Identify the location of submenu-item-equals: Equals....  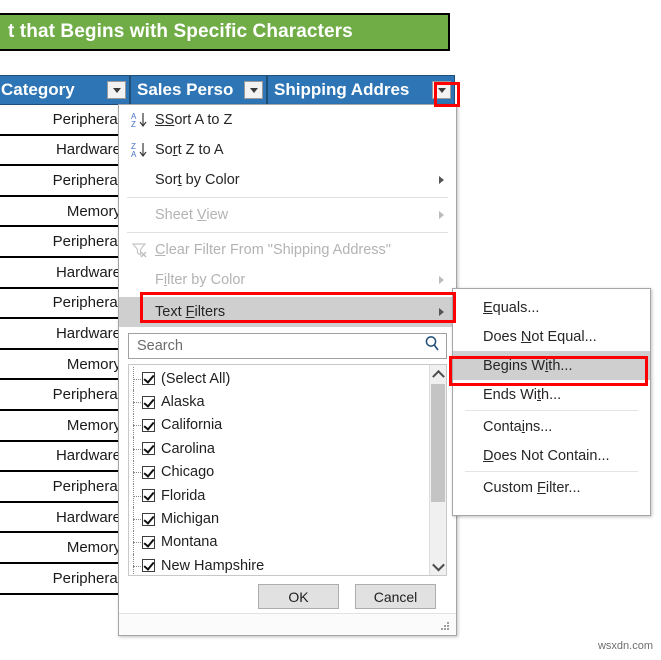
(551, 307).